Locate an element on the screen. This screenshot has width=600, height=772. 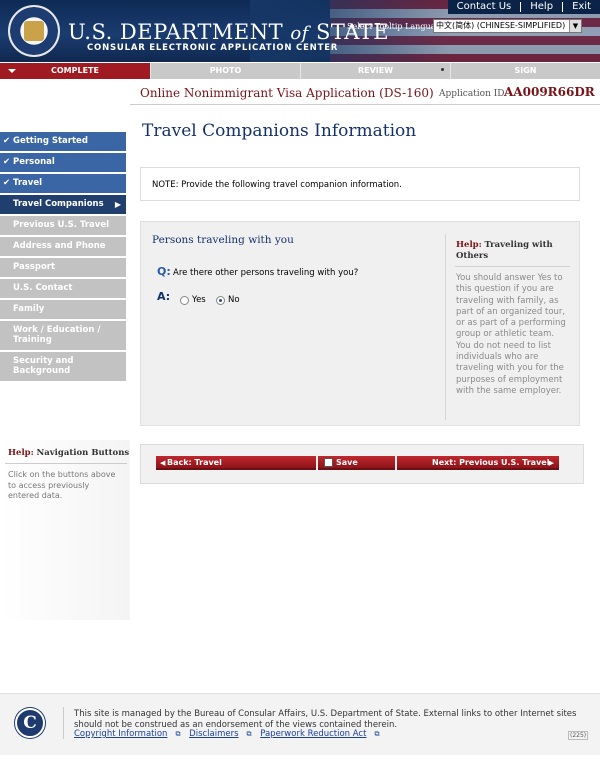
step-photo: PHOTO is located at coordinates (226, 71).